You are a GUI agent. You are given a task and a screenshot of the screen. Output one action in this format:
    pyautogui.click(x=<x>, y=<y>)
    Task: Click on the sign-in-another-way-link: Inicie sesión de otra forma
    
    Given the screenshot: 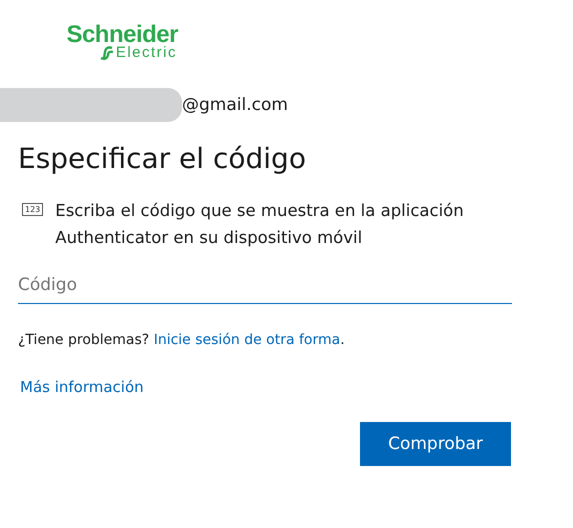 What is the action you would take?
    pyautogui.click(x=247, y=340)
    